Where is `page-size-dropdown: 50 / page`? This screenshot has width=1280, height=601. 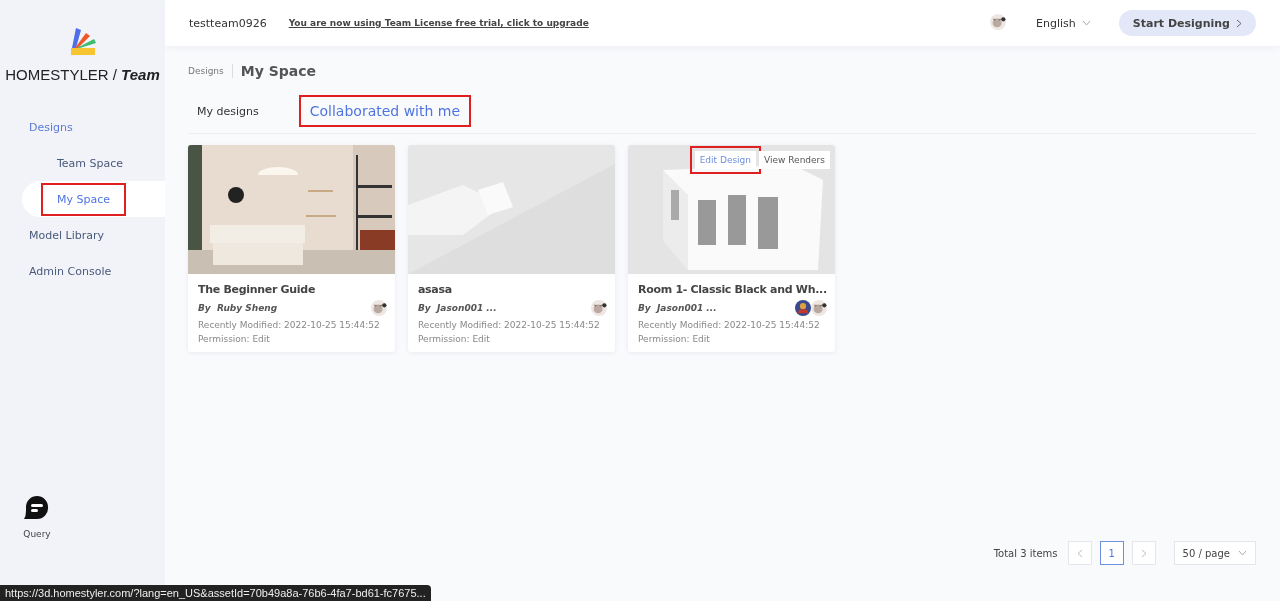 page-size-dropdown: 50 / page is located at coordinates (1214, 553).